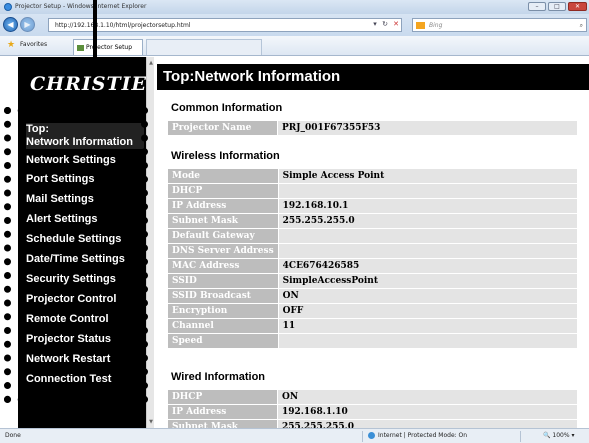  I want to click on info-table: Projector Name PRJ_001F67355F53, so click(372, 128).